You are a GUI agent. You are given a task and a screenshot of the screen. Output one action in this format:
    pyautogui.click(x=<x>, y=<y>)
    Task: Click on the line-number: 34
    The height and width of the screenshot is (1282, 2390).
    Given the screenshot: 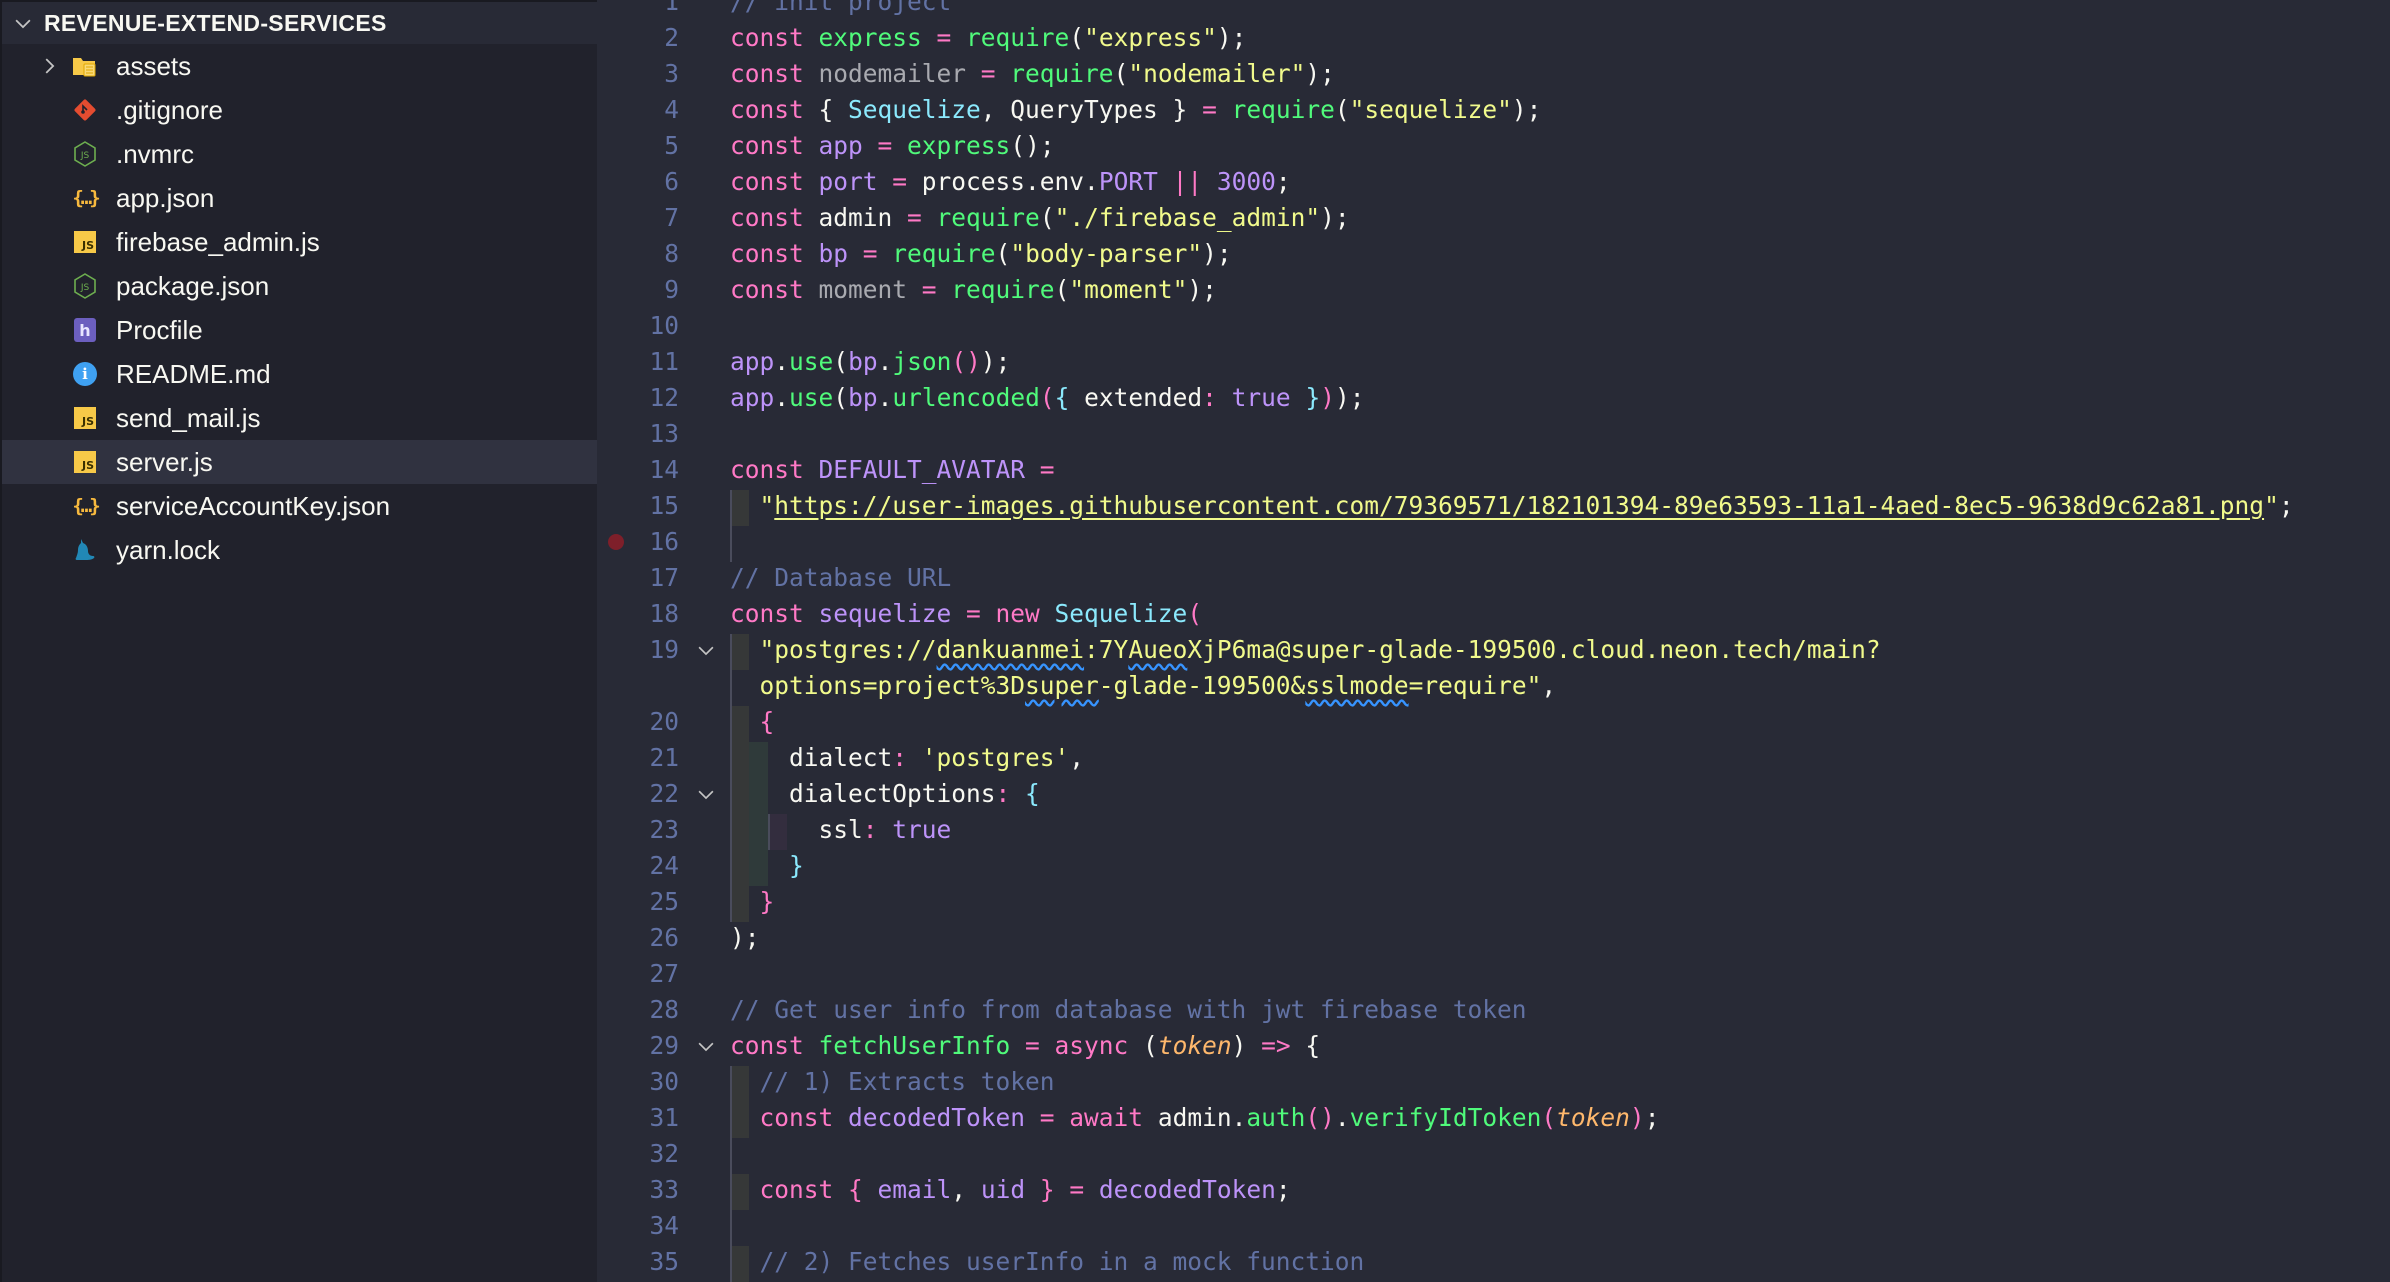 What is the action you would take?
    pyautogui.click(x=664, y=1225)
    